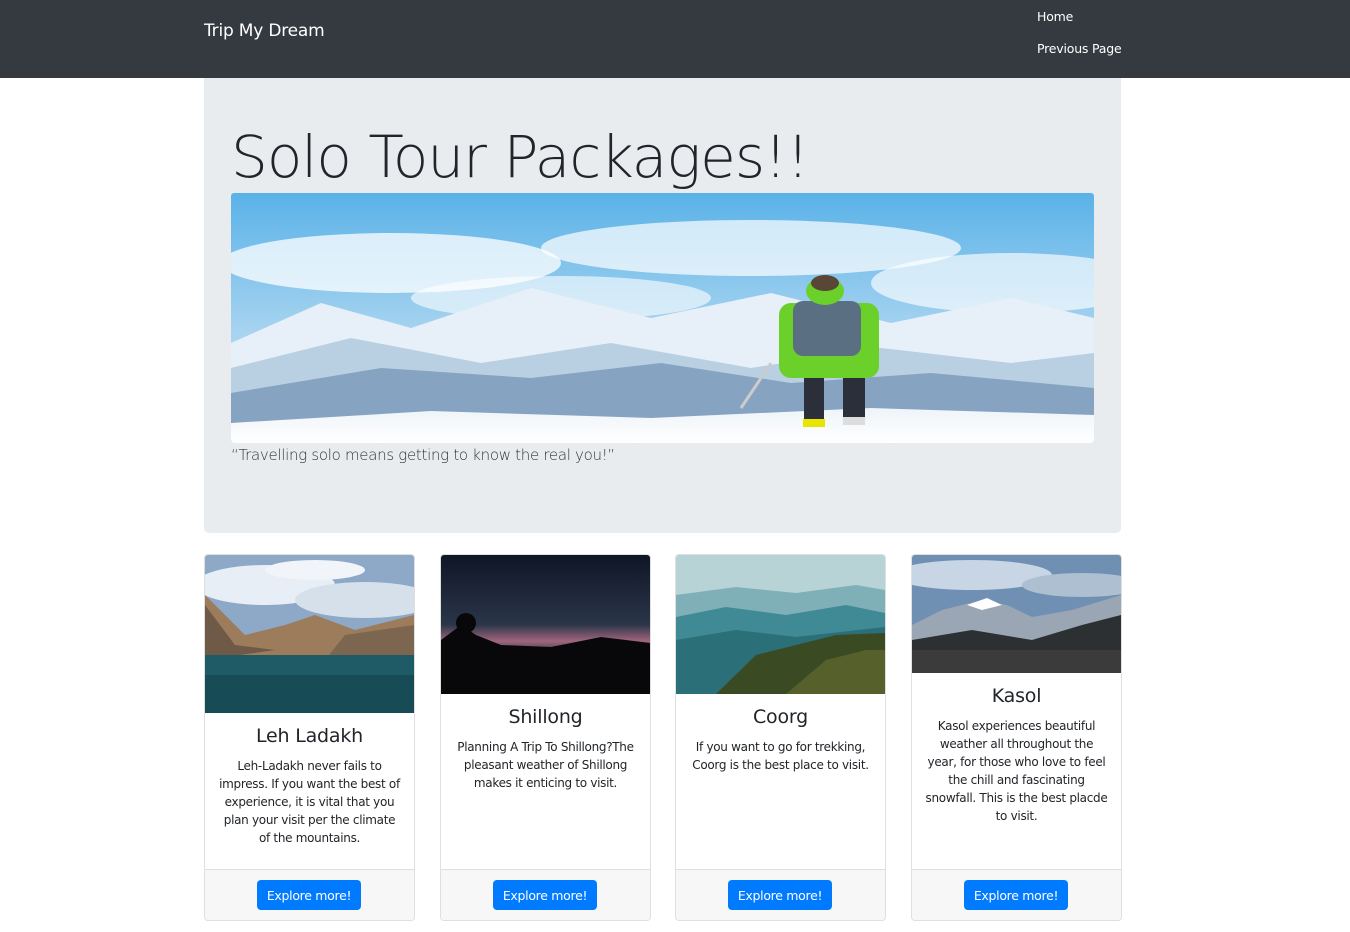  I want to click on explore-button-coorg: Explore more!, so click(780, 895).